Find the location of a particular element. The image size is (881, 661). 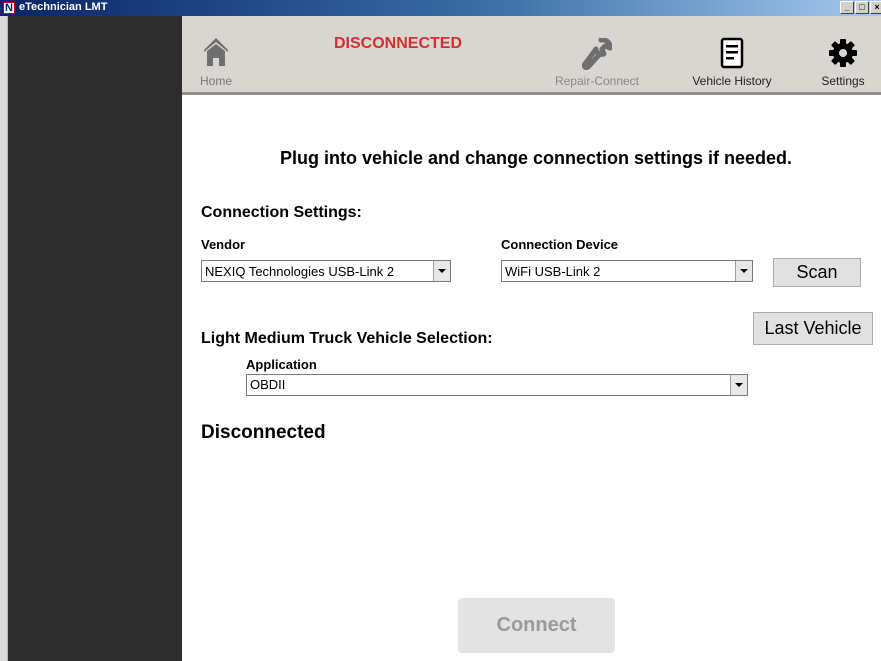

home-icon is located at coordinates (216, 52).